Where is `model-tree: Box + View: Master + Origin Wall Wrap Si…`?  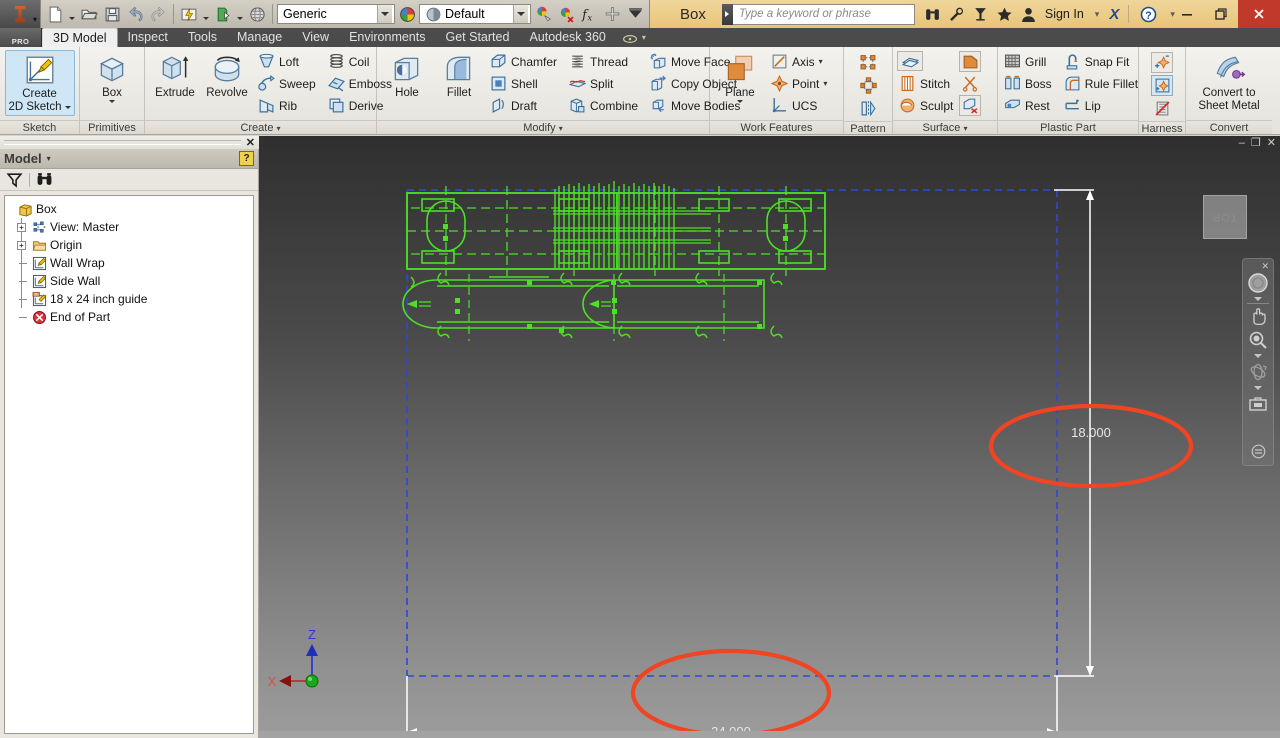 model-tree: Box + View: Master + Origin Wall Wrap Si… is located at coordinates (129, 464).